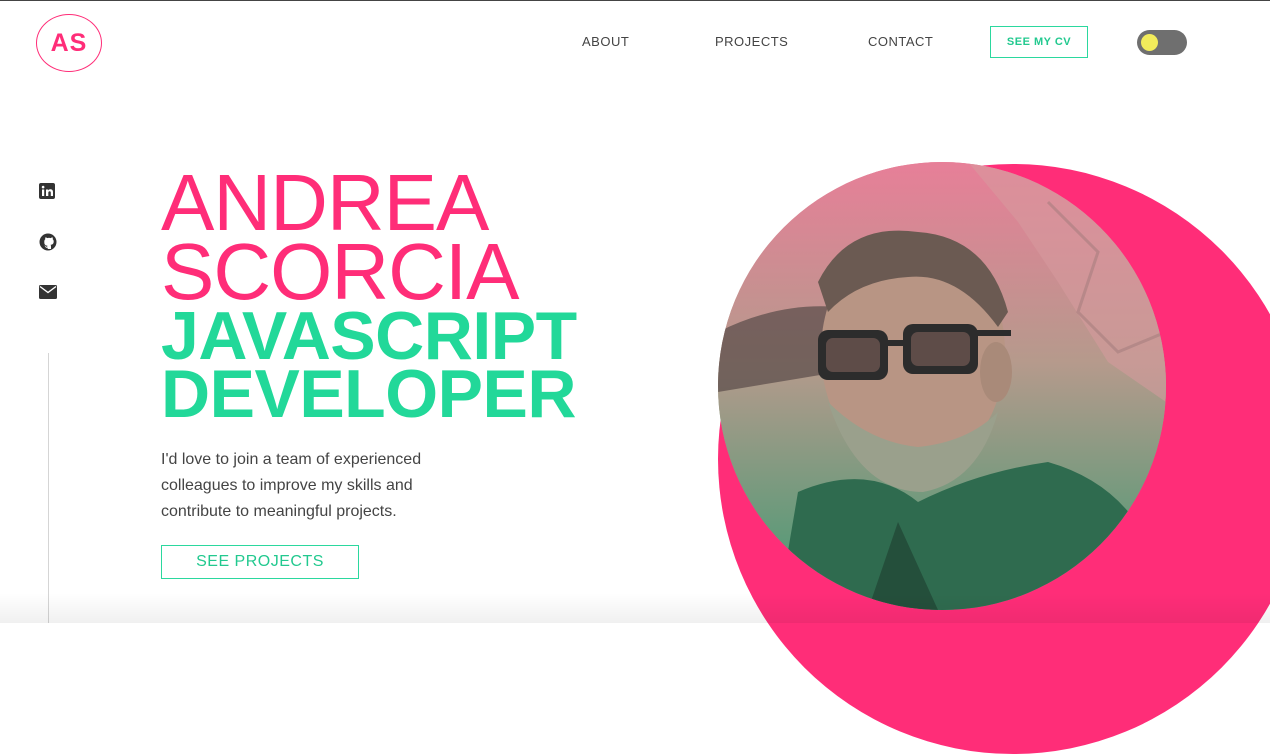  I want to click on hero-role-line-2: DEVELOPER, so click(368, 394).